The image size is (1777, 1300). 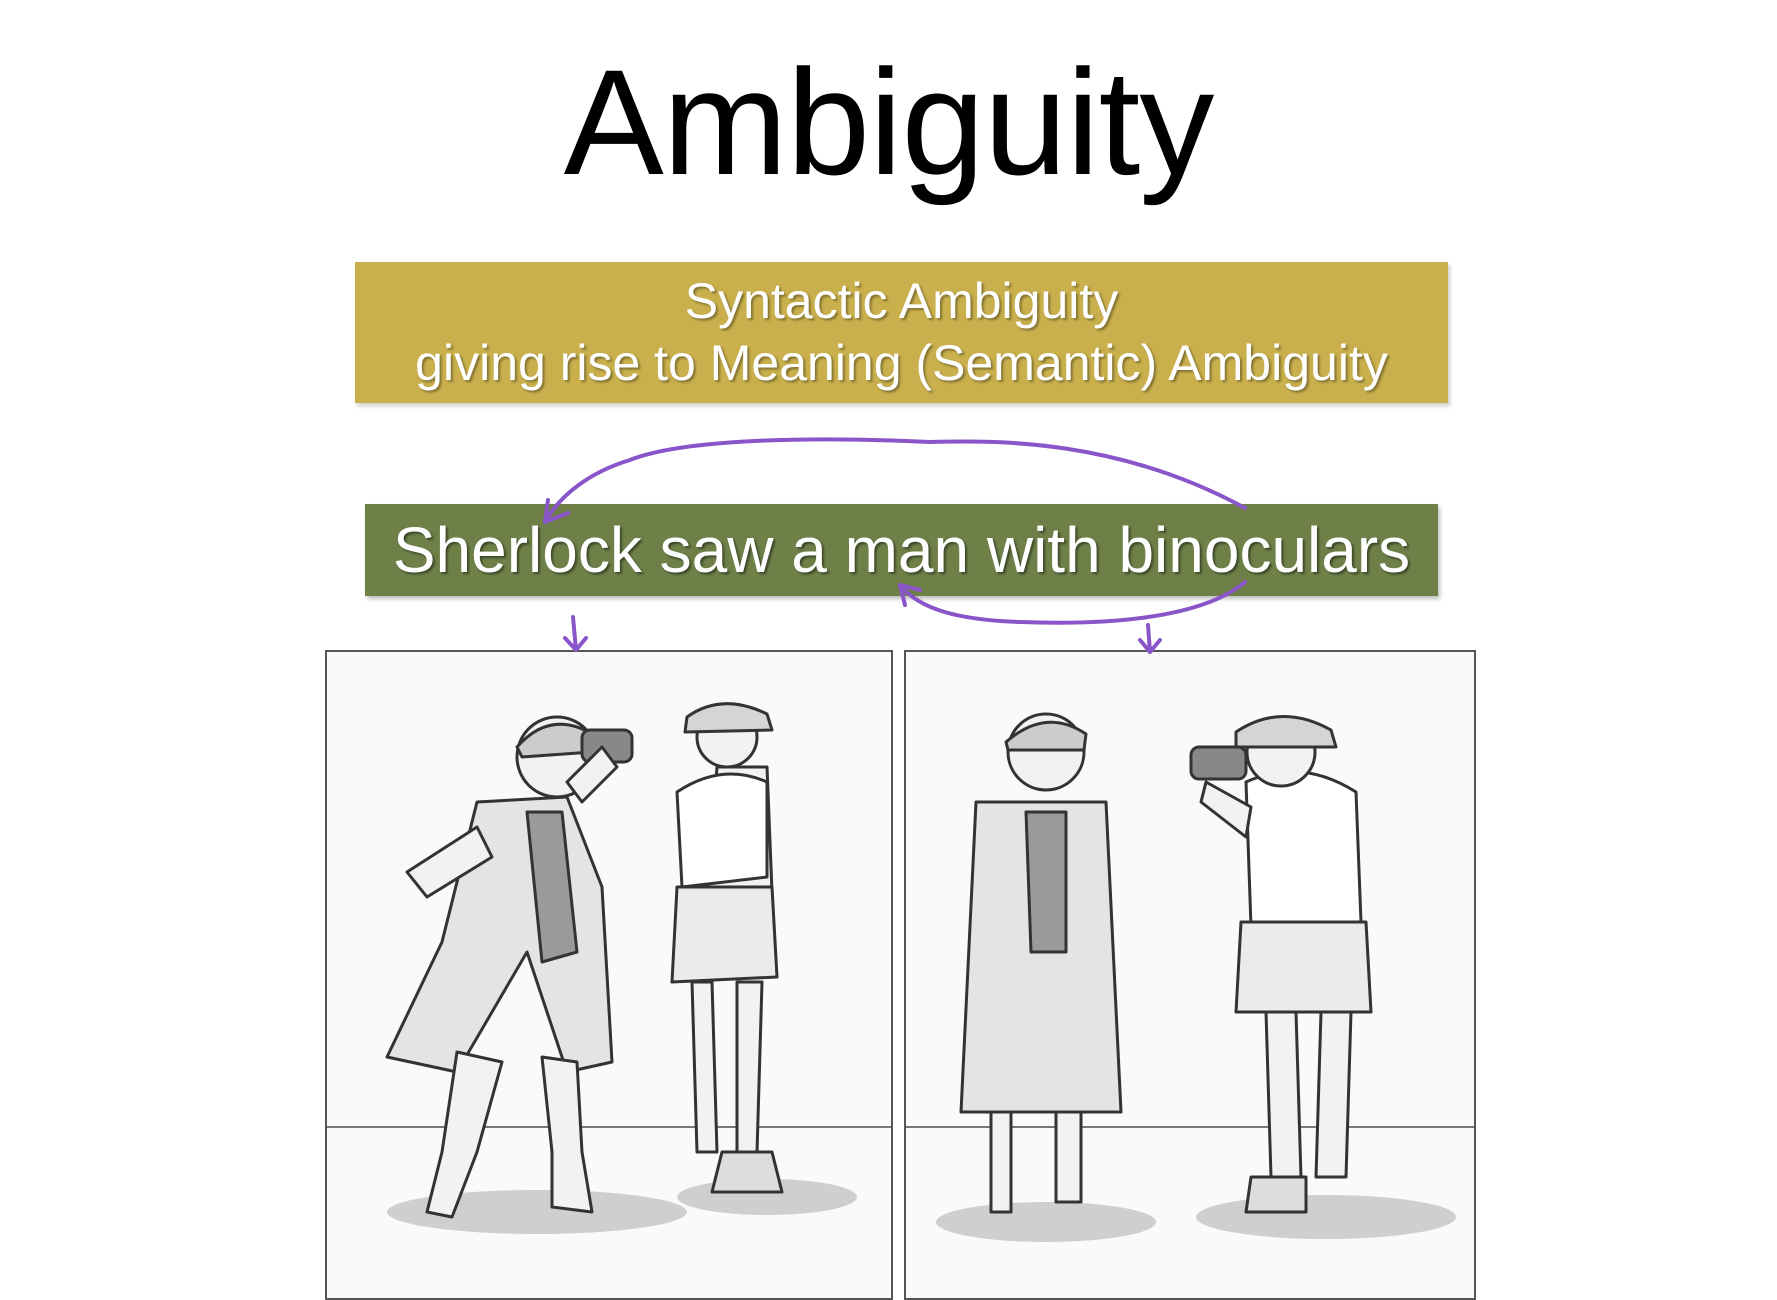 I want to click on subtitle-line-1: Syntactic Ambiguity, so click(x=901, y=301).